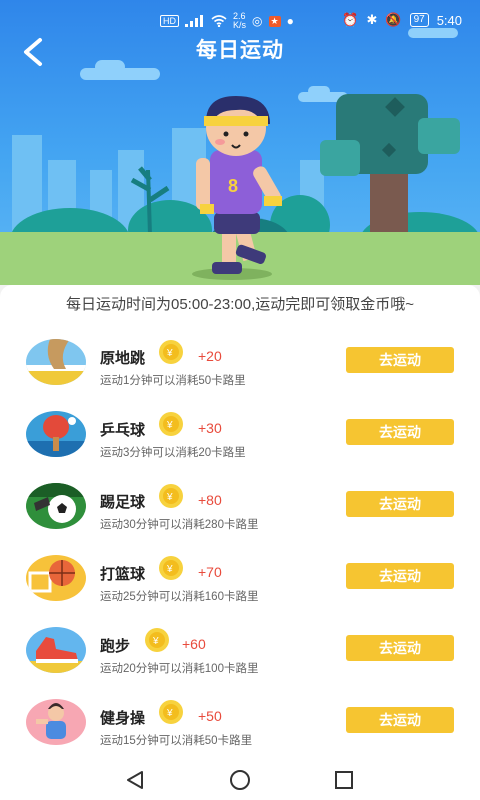 The height and width of the screenshot is (800, 480). I want to click on list-item: 踢足球 ¥ +80 运动30分钟可以消耗280卡路里 去运动, so click(240, 519).